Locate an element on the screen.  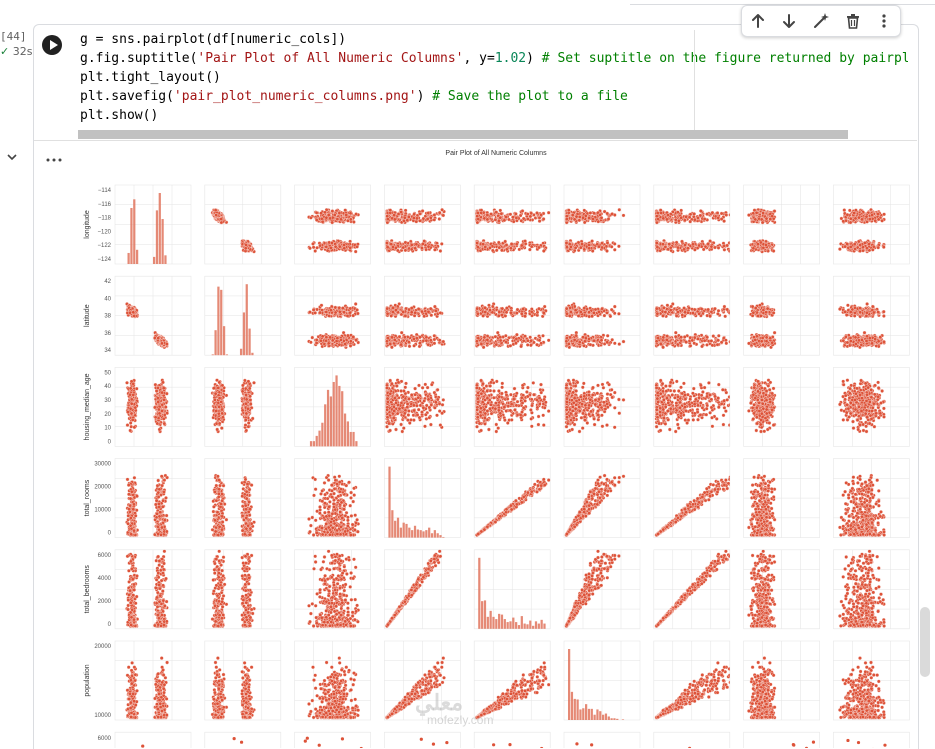
run-cell-button is located at coordinates (52, 45).